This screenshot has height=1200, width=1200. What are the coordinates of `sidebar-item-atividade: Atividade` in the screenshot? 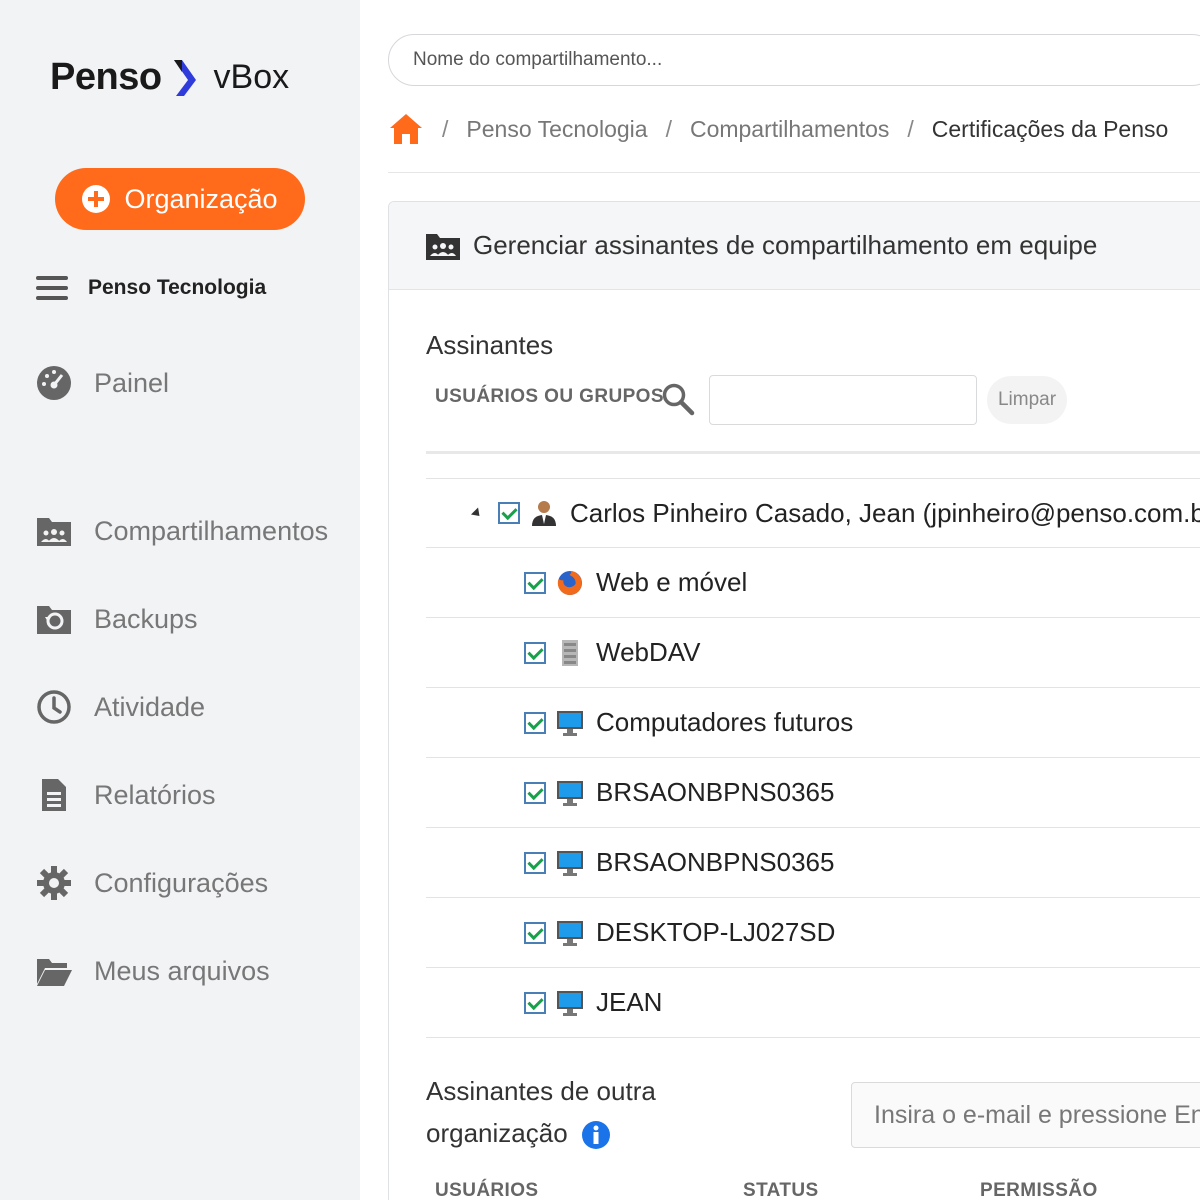 It's located at (119, 707).